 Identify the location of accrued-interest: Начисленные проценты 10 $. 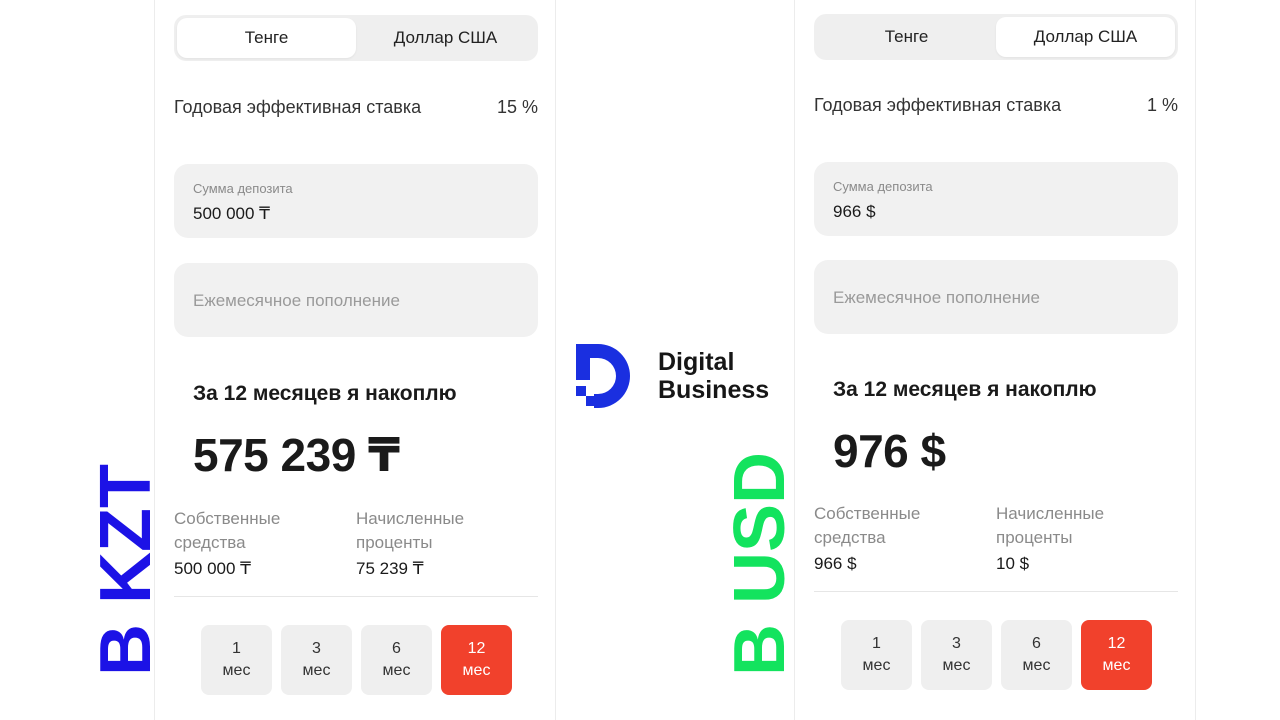
(1087, 538).